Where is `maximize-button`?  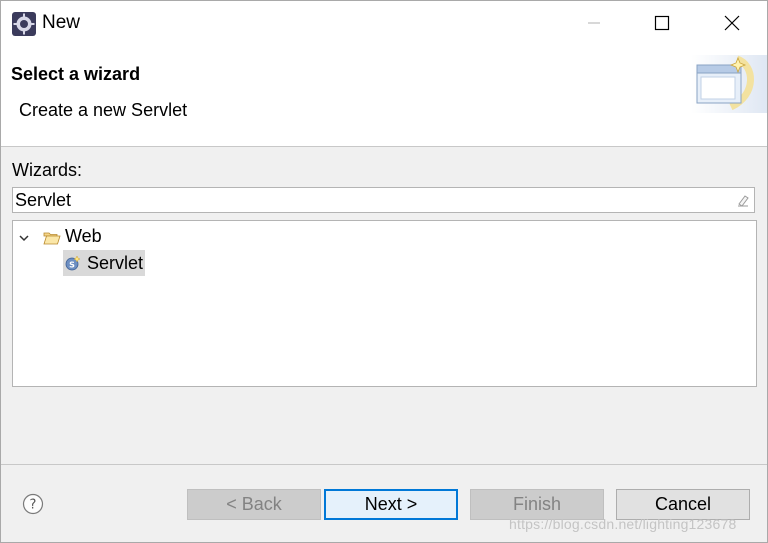
maximize-button is located at coordinates (662, 23).